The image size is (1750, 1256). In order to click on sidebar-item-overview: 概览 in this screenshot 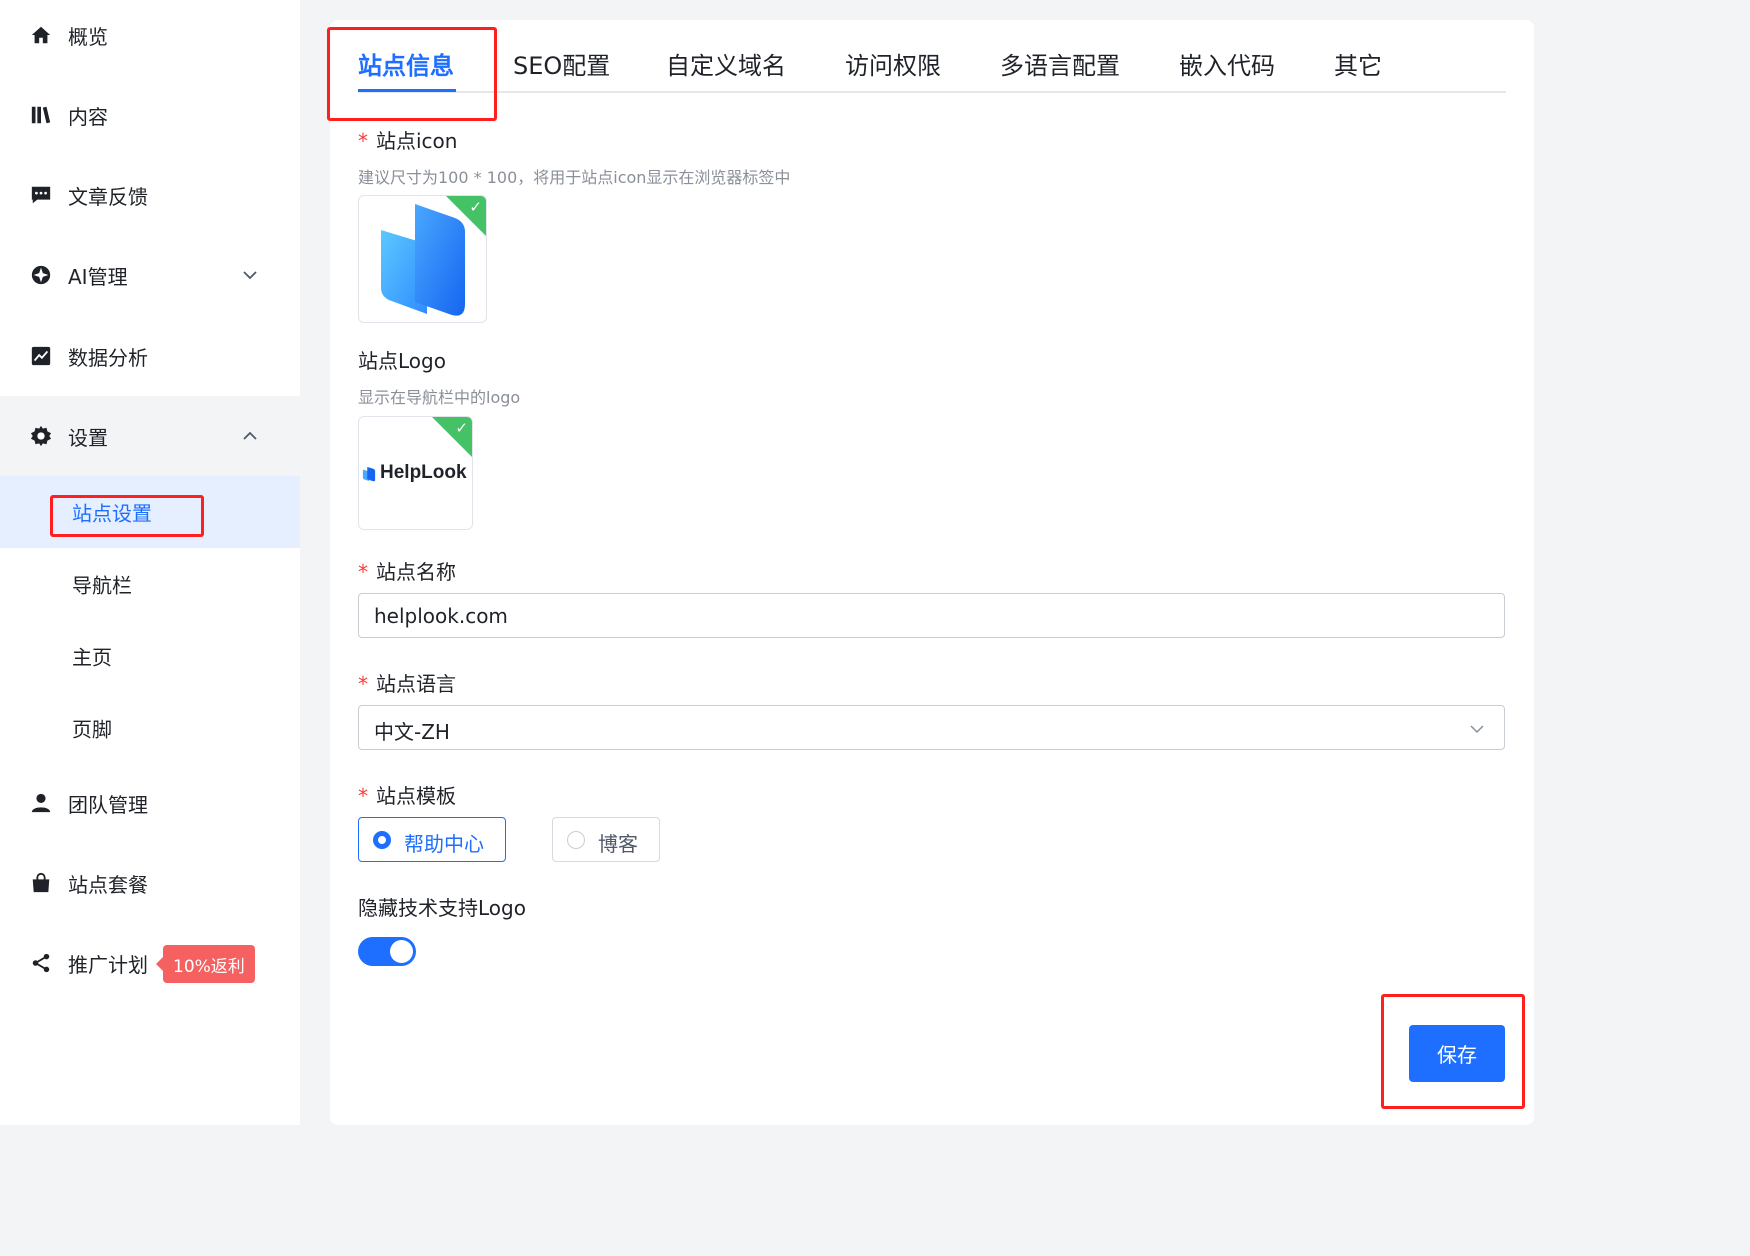, I will do `click(150, 37)`.